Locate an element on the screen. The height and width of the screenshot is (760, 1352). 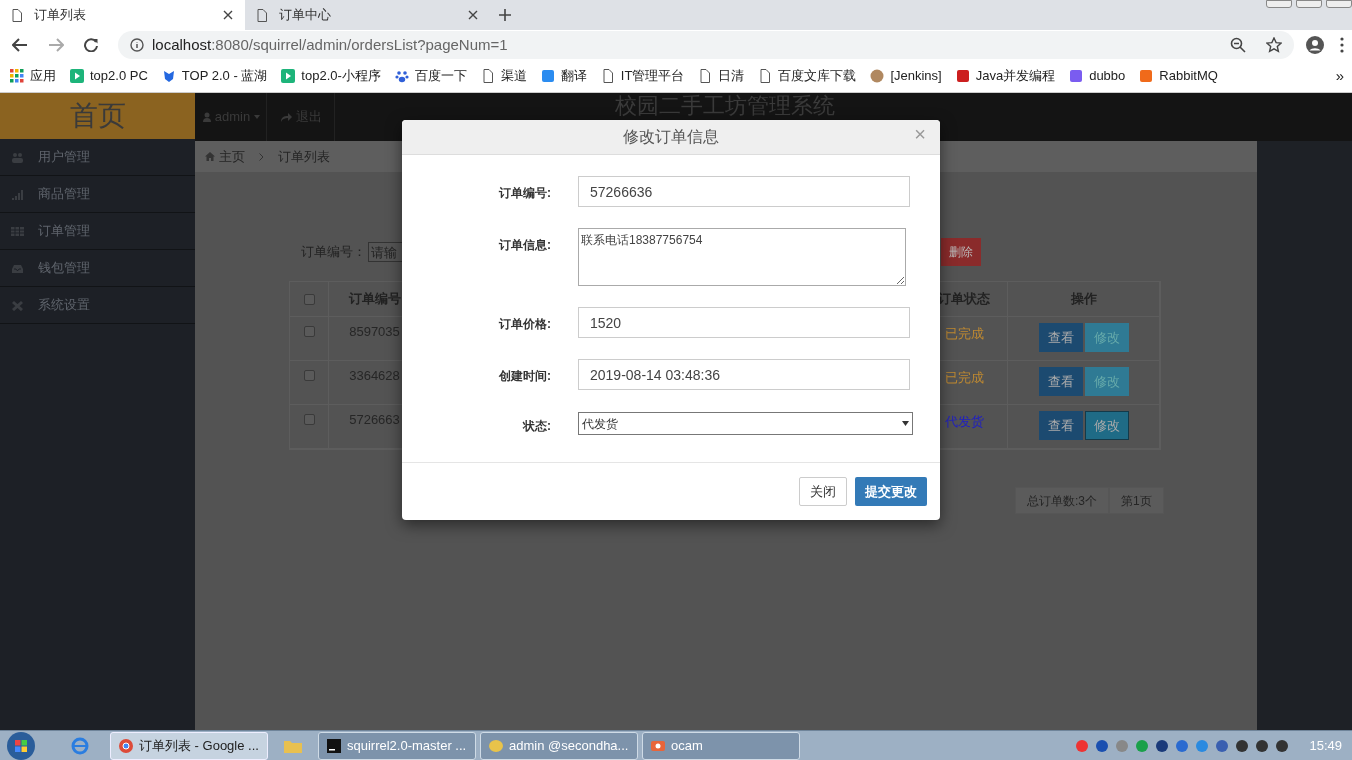
info-icon is located at coordinates (137, 45).